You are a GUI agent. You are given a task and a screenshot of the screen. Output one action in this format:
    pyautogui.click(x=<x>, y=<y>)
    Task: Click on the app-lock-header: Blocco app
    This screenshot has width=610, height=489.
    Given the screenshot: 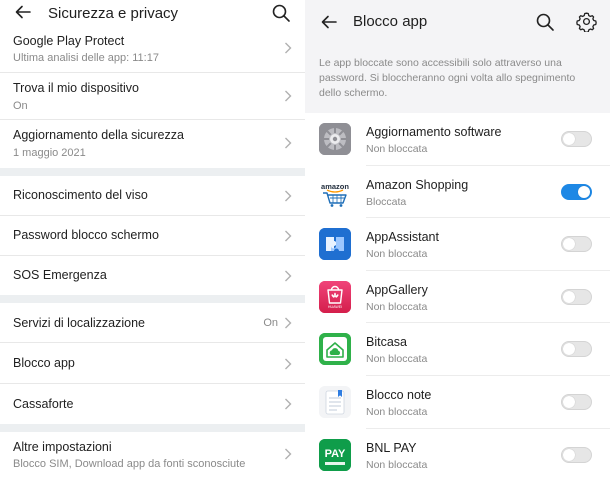 What is the action you would take?
    pyautogui.click(x=457, y=22)
    